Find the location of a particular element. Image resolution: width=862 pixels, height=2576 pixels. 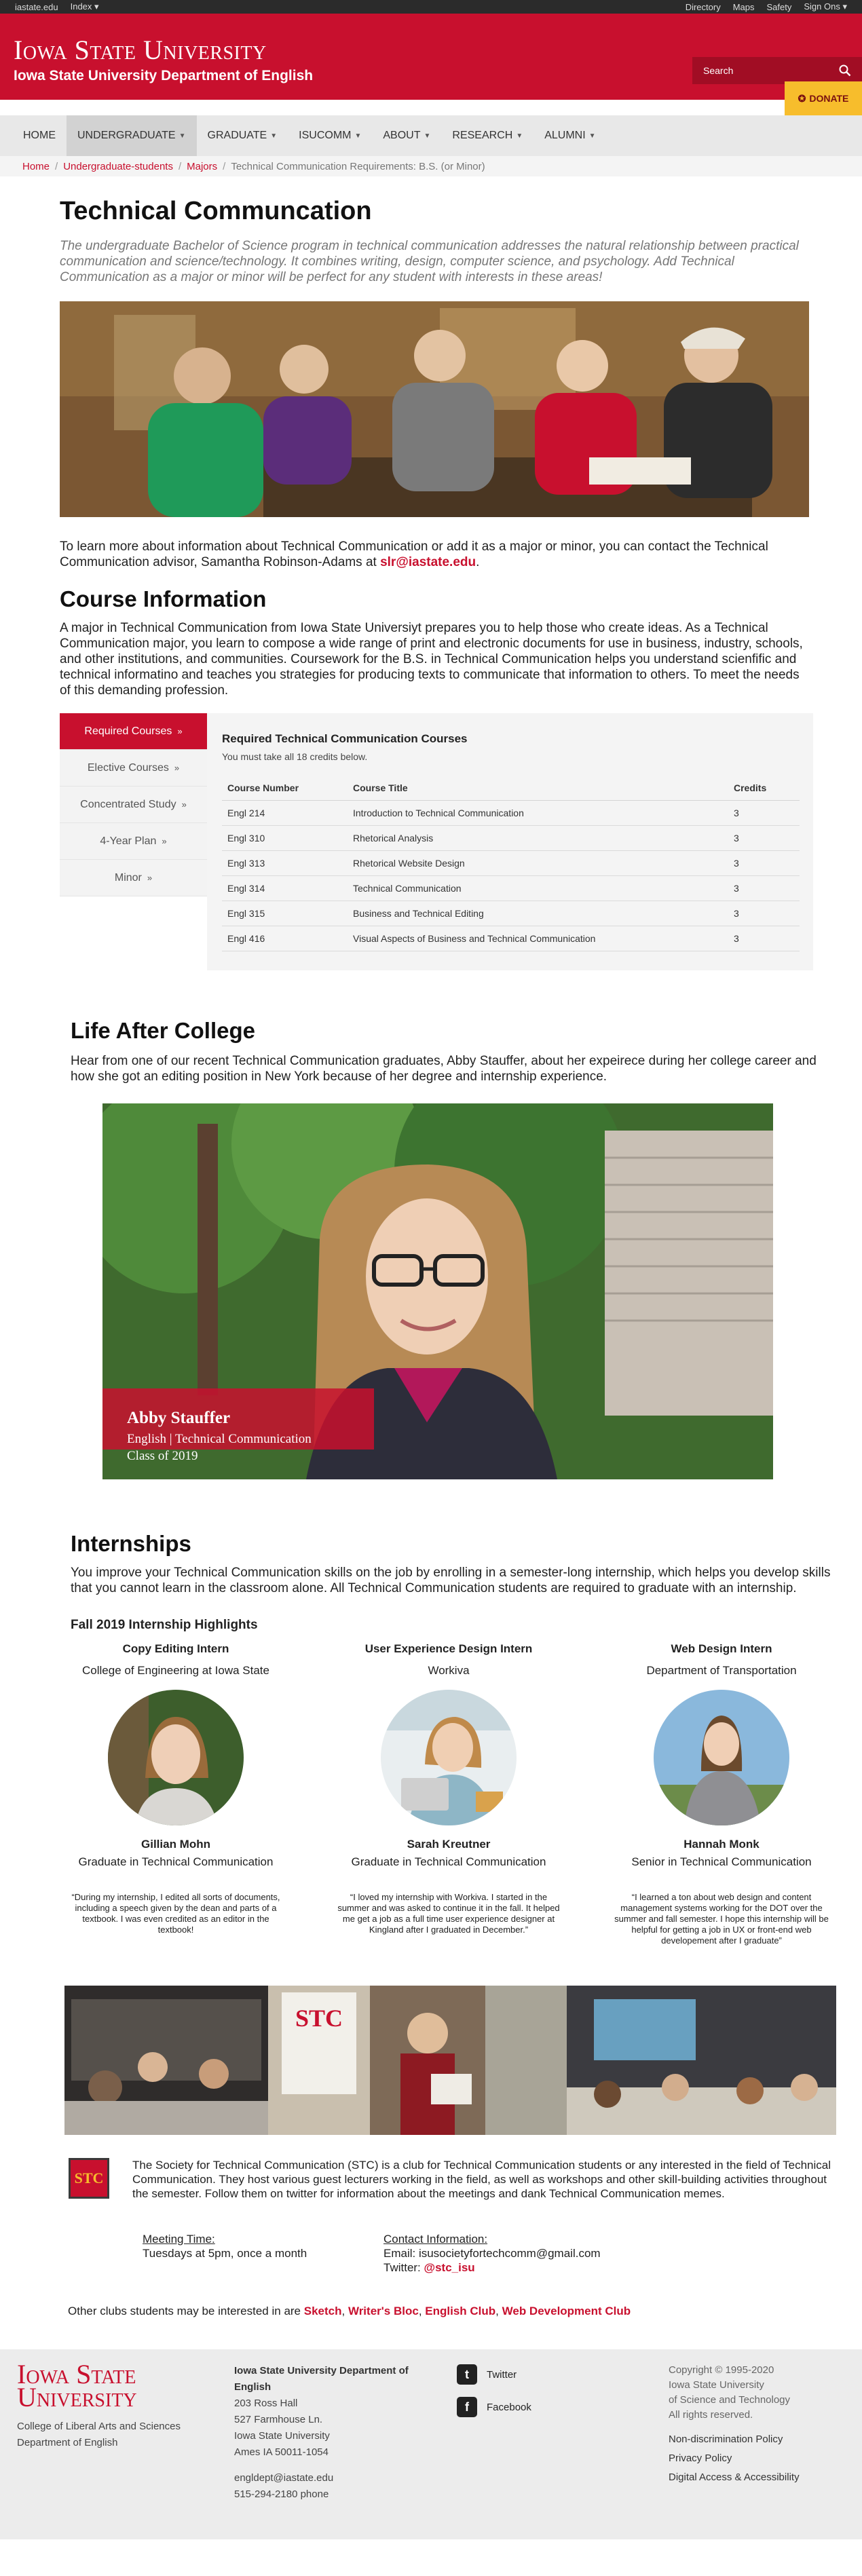

directory-link: Directory is located at coordinates (703, 7).